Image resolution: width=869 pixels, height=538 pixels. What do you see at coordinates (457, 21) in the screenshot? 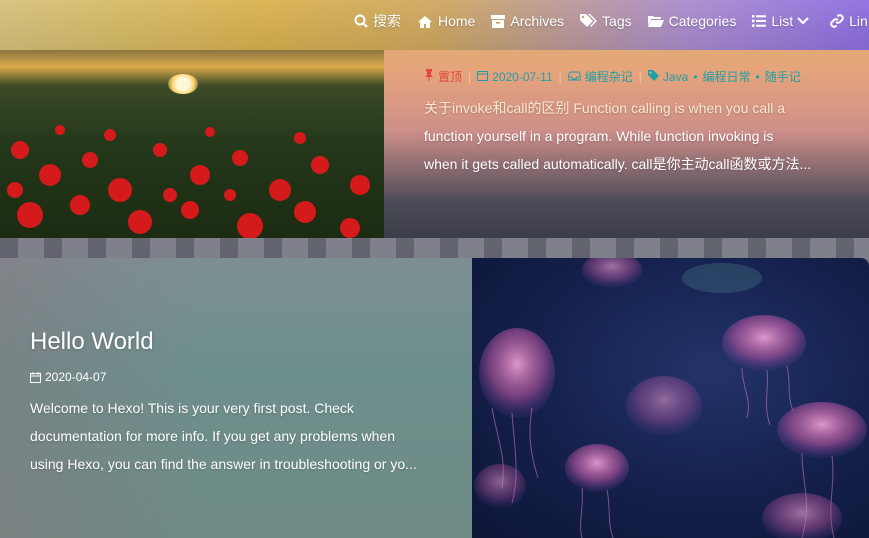
I see `nav-home-label: Home` at bounding box center [457, 21].